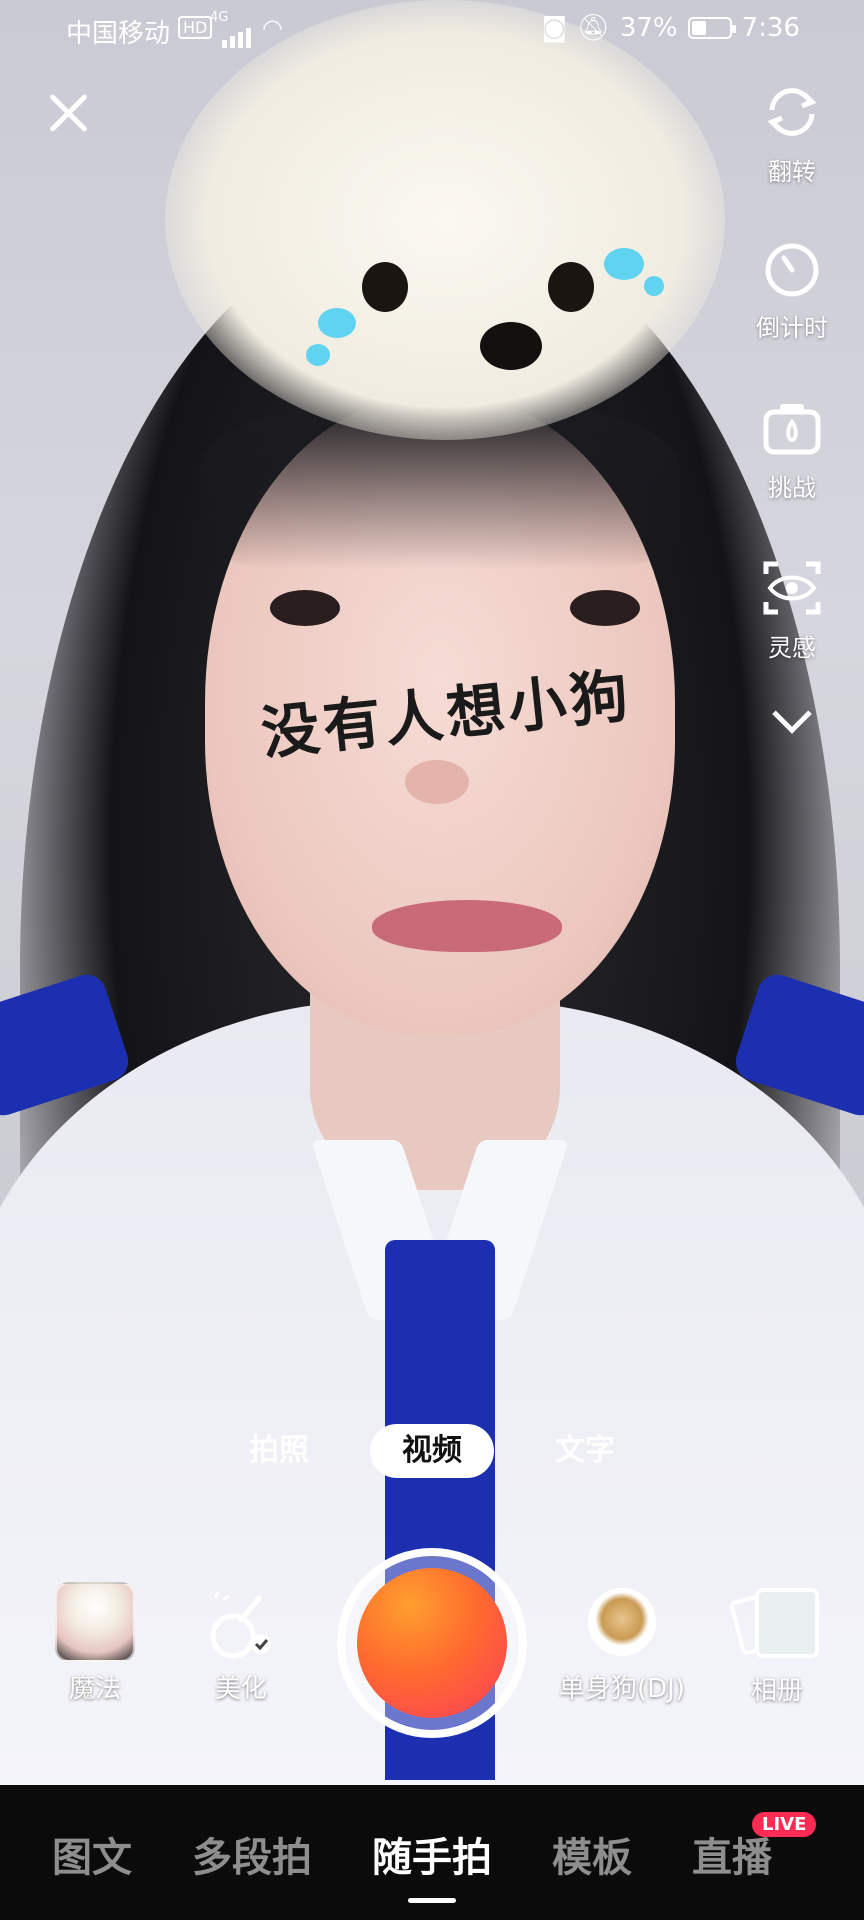 This screenshot has width=864, height=1920. Describe the element at coordinates (195, 27) in the screenshot. I see `hd-badge: HD` at that location.